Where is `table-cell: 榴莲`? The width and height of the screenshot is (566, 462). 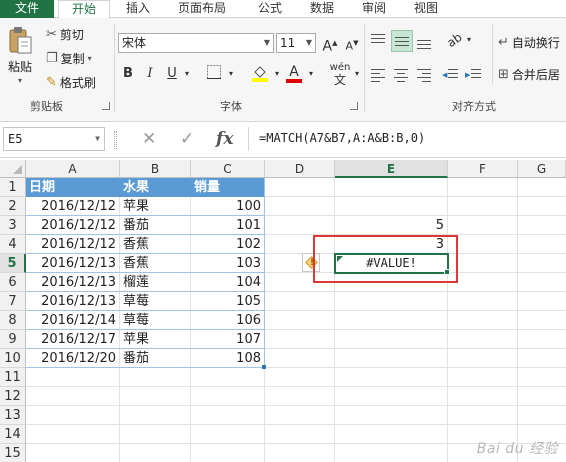 table-cell: 榴莲 is located at coordinates (155, 282).